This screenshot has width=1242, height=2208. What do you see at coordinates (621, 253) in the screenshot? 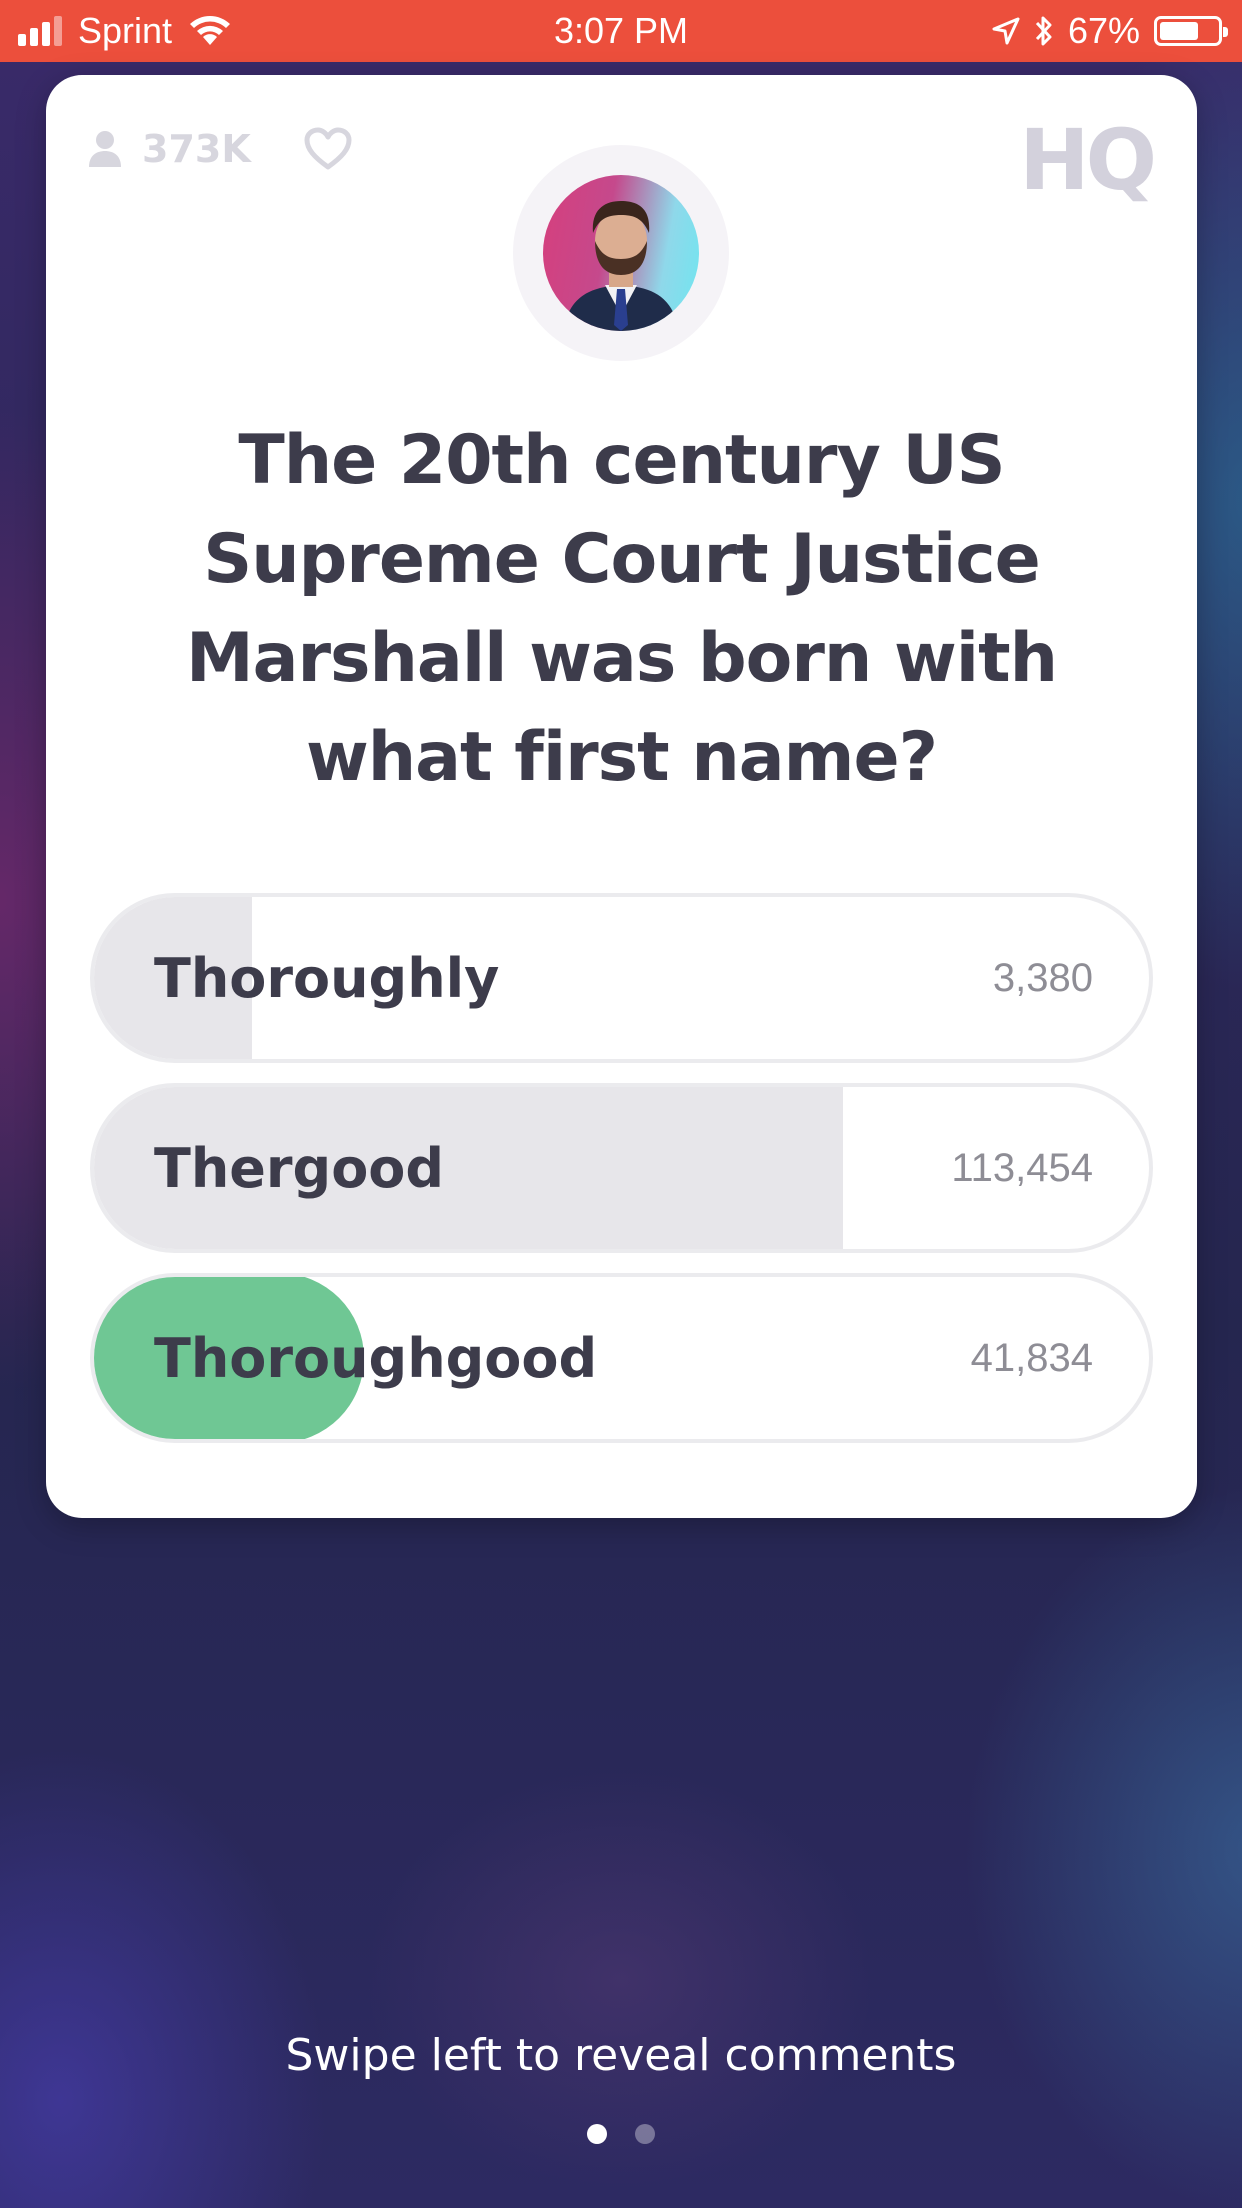
I see `host-avatar` at bounding box center [621, 253].